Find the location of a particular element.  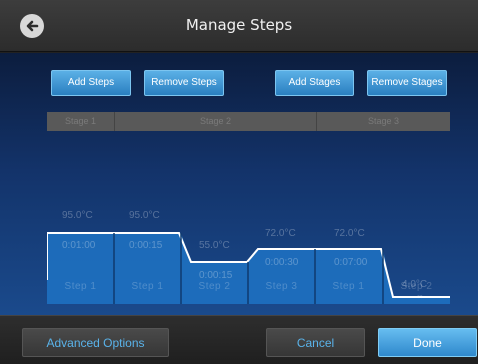

footer-bar: Advanced Options Cancel Done is located at coordinates (239, 339).